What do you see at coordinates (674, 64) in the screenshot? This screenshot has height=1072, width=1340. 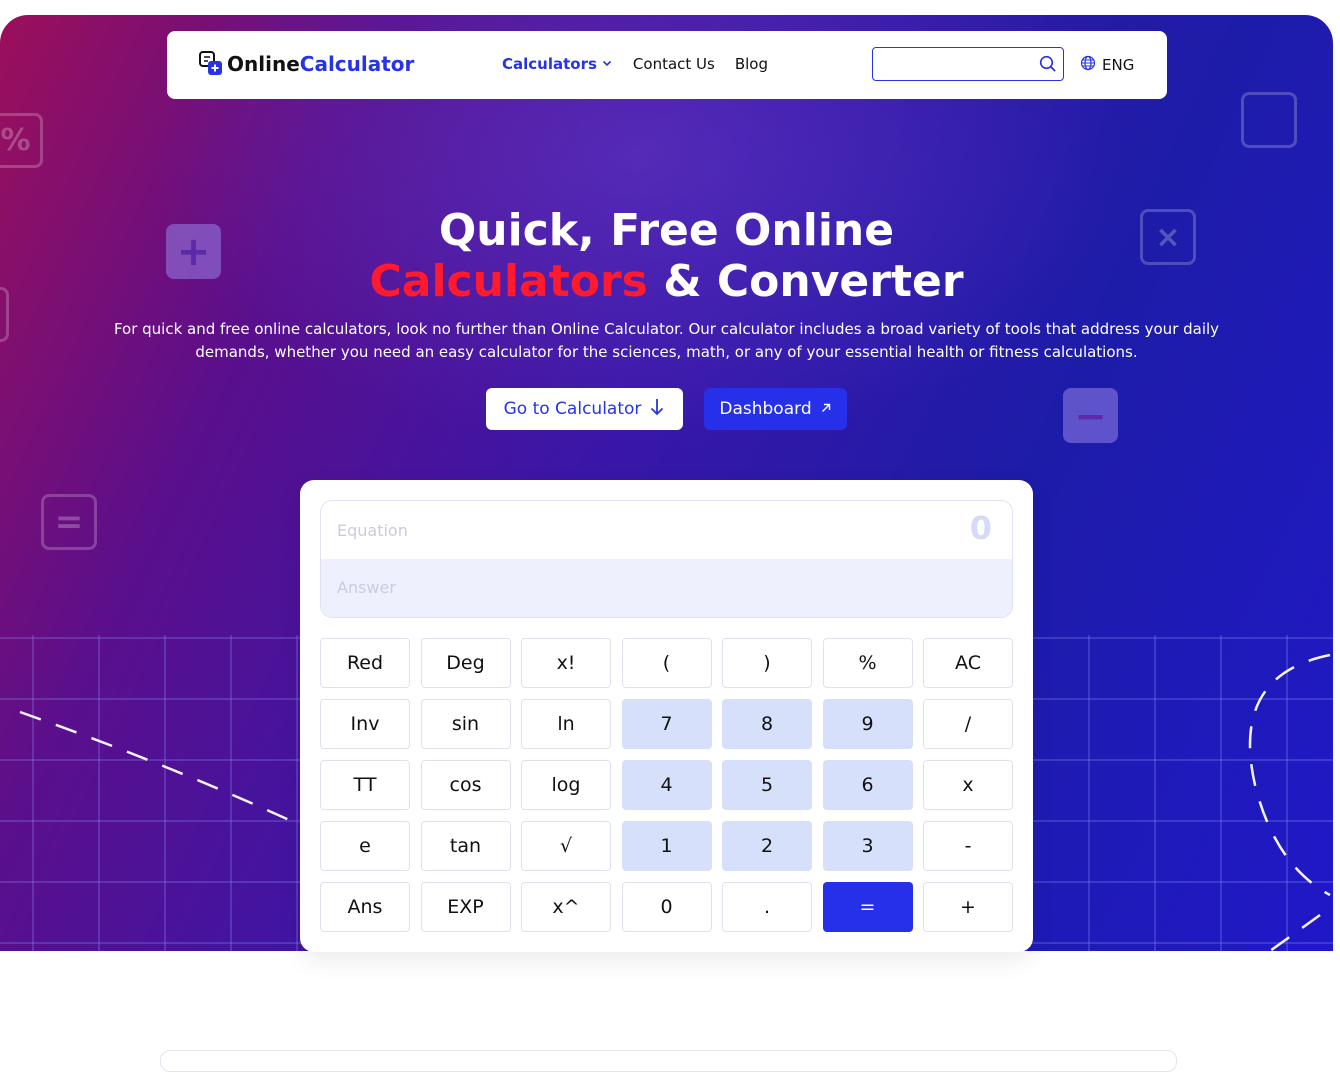 I see `nav-link-contact-us: Contact Us` at bounding box center [674, 64].